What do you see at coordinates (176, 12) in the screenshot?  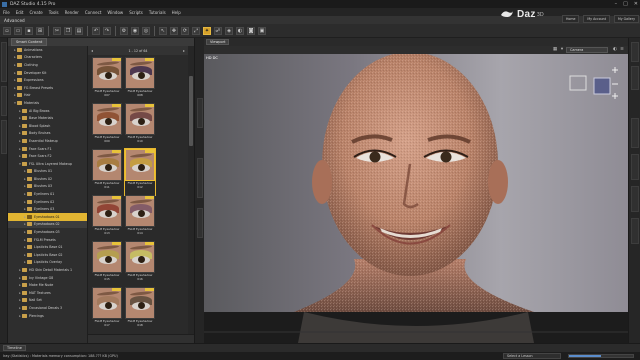 I see `menu-help: Help` at bounding box center [176, 12].